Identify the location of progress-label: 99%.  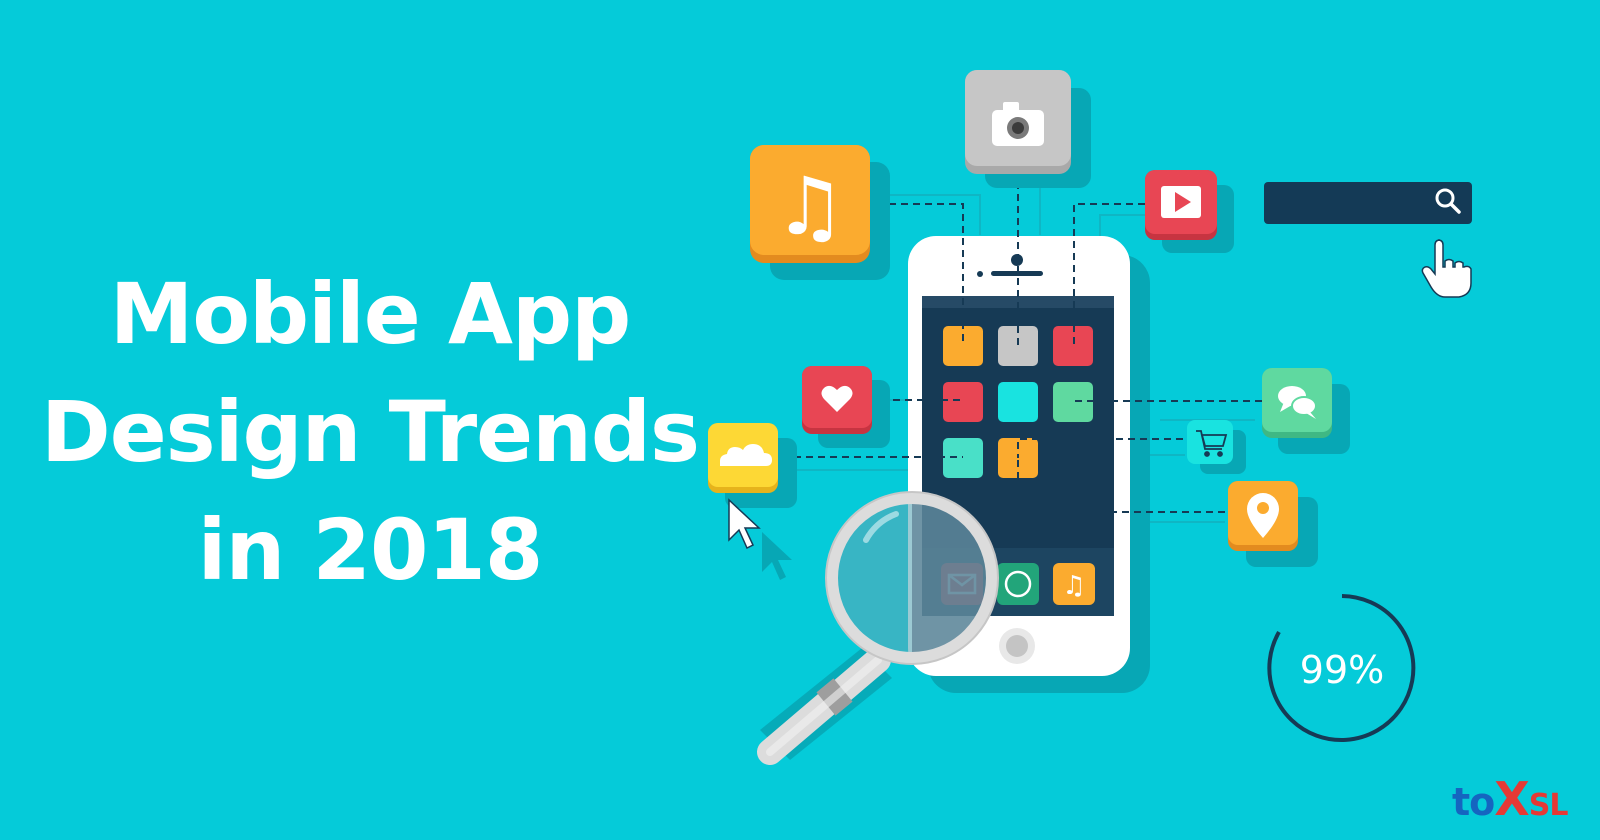
(1342, 670).